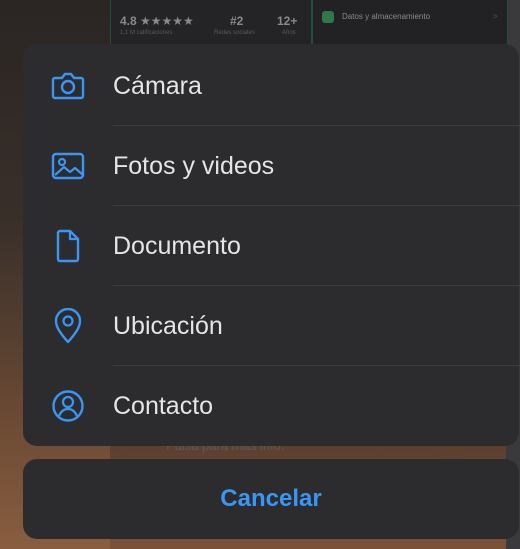  Describe the element at coordinates (386, 16) in the screenshot. I see `background-storage-label: Datos y almacenamiento` at that location.